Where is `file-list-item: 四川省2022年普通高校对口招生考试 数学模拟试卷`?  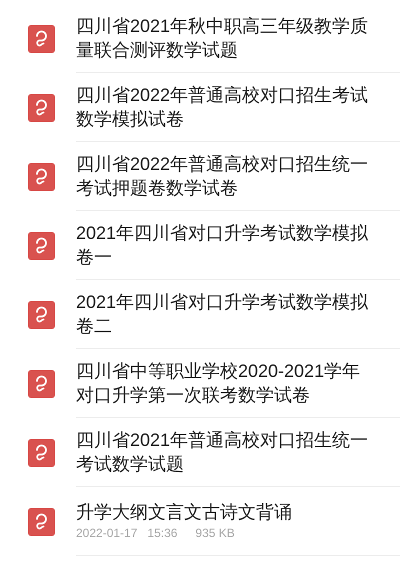 file-list-item: 四川省2022年普通高校对口招生考试 数学模拟试卷 is located at coordinates (200, 107).